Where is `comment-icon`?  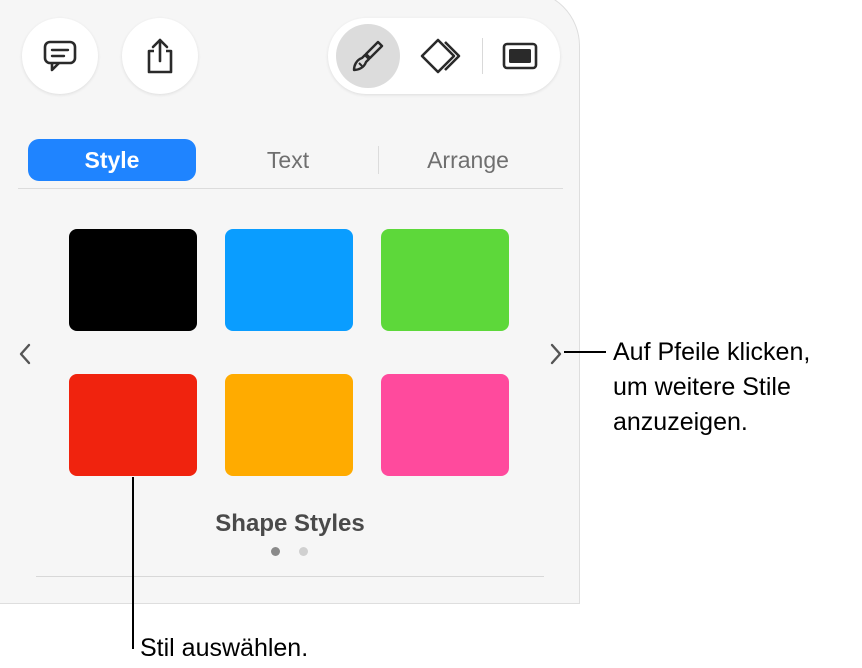 comment-icon is located at coordinates (60, 56).